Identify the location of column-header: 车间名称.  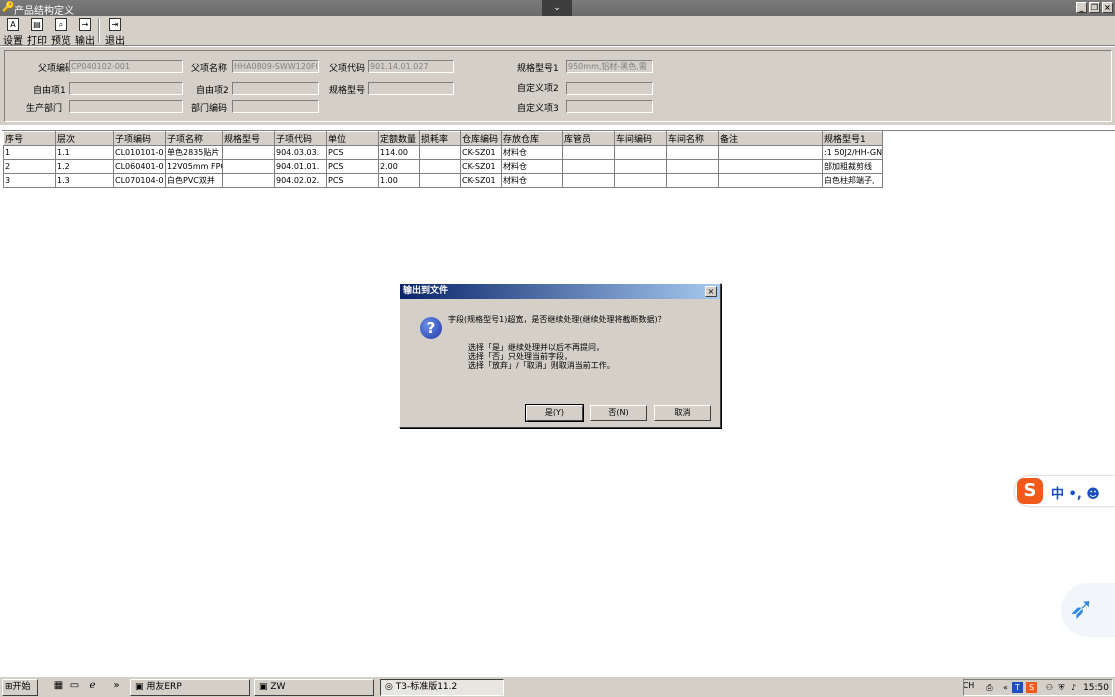
(692, 138).